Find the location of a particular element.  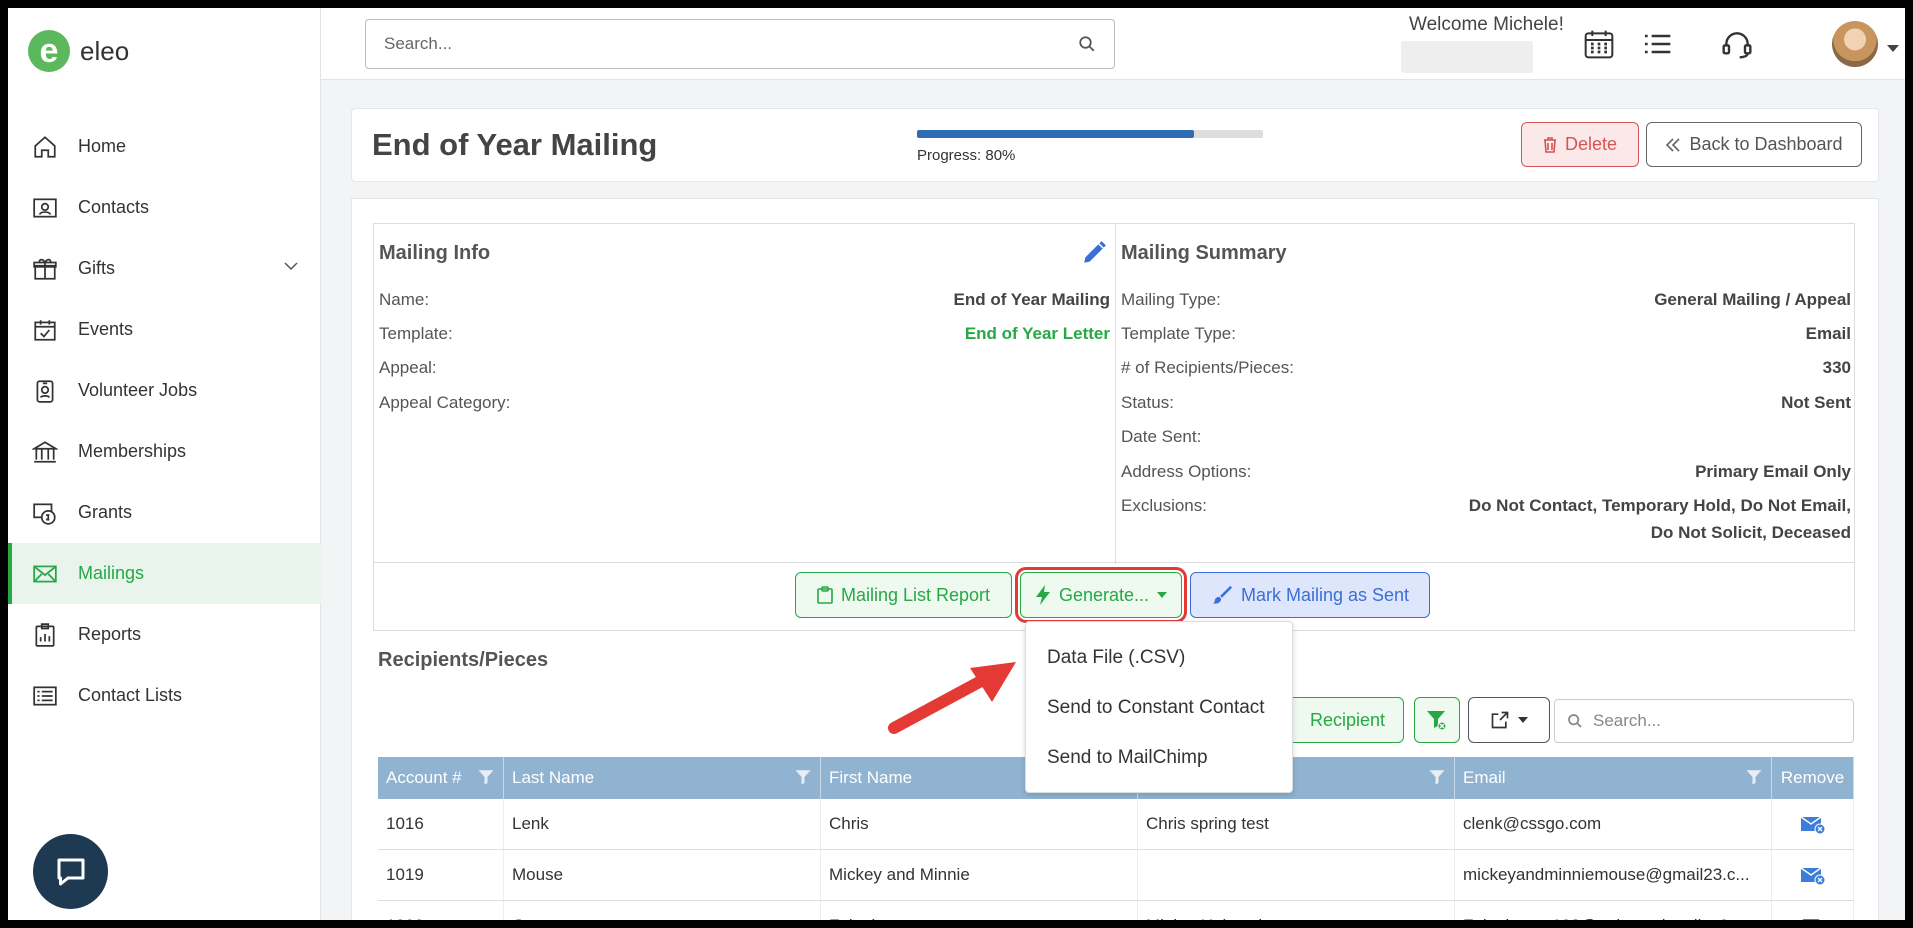

brush-icon is located at coordinates (1222, 594).